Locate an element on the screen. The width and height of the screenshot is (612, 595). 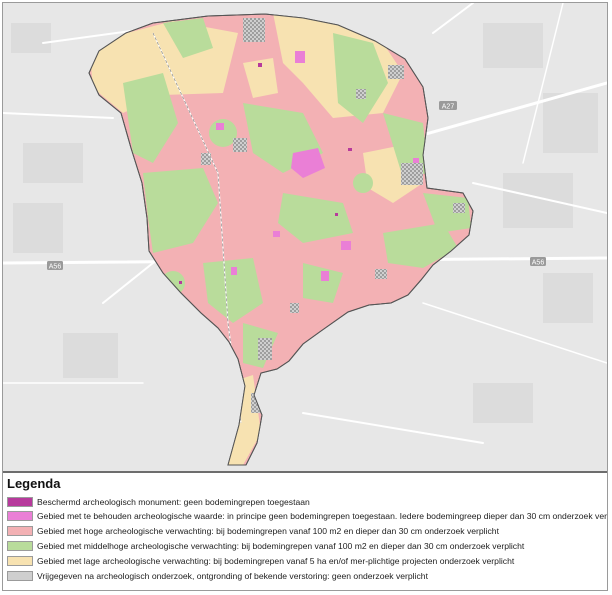
legend-title: Legenda is located at coordinates (34, 483).